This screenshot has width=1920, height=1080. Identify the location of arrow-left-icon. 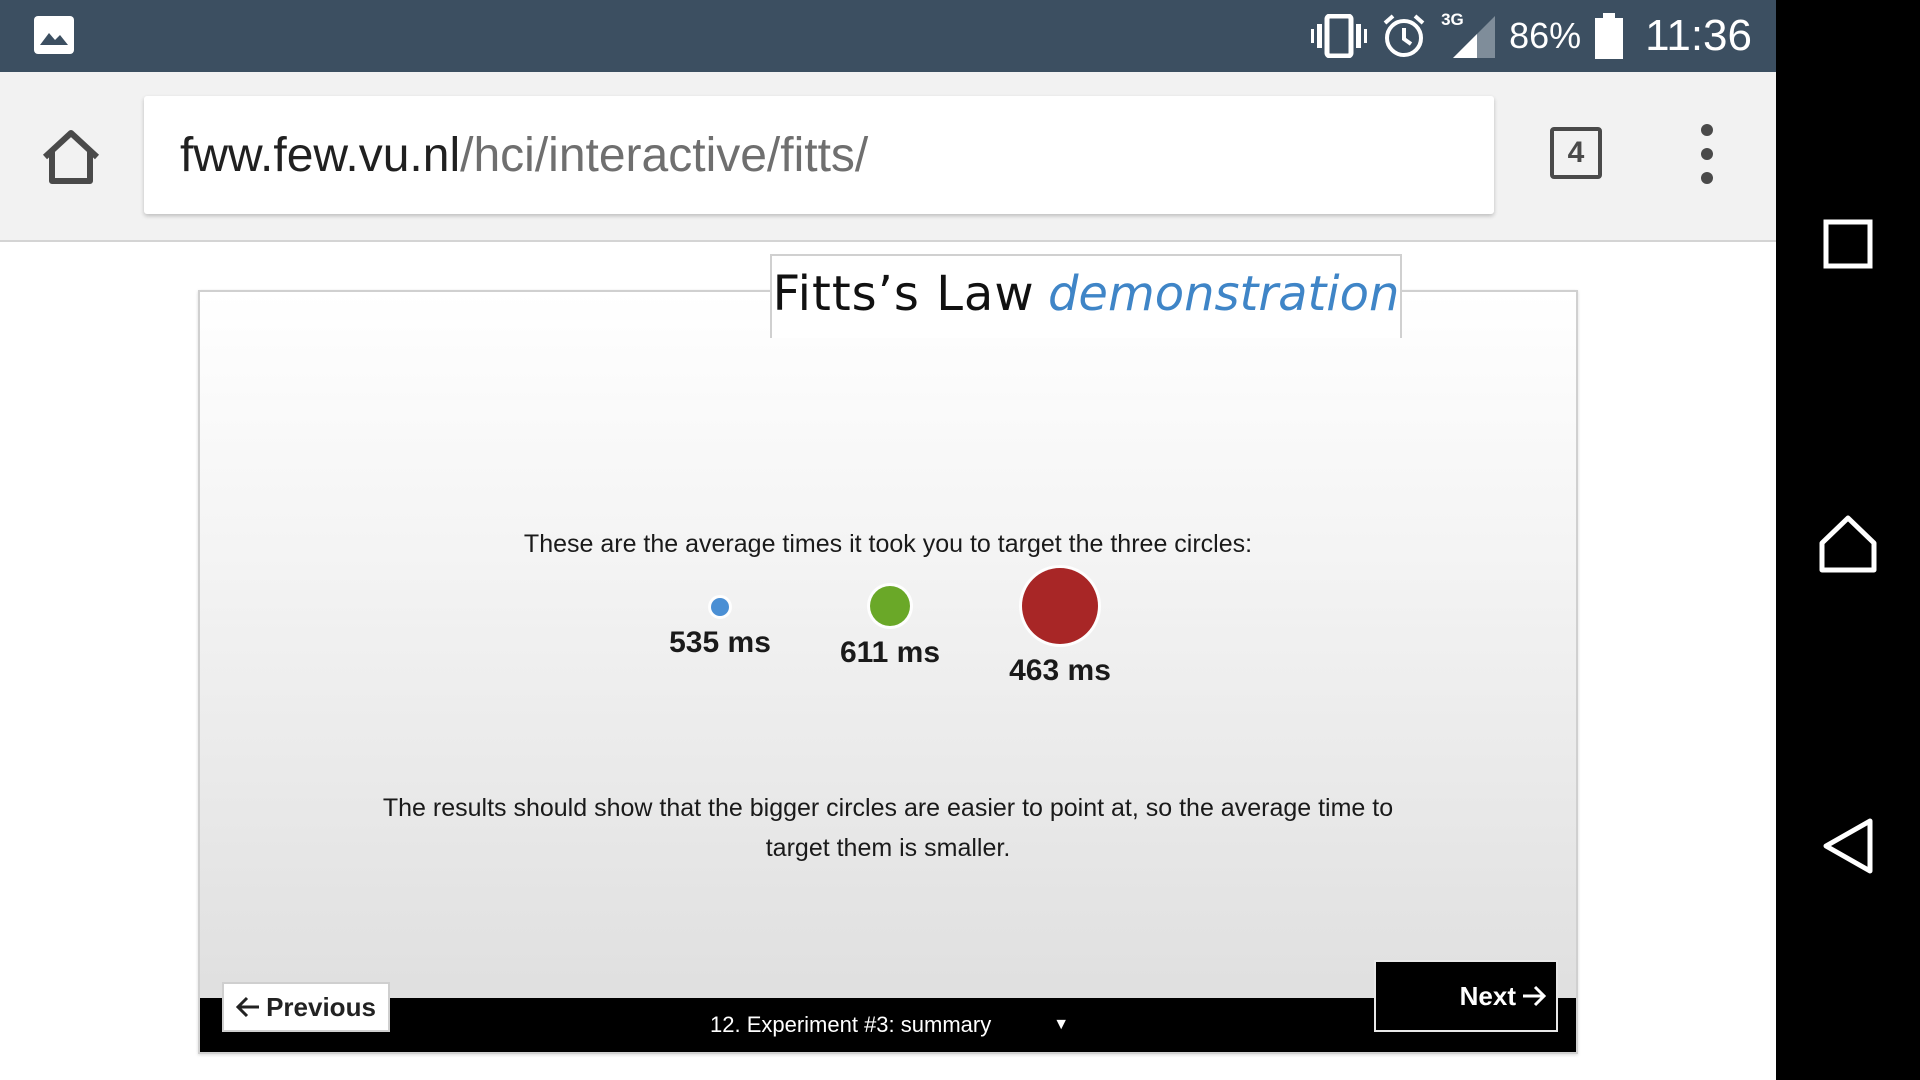
(248, 1007).